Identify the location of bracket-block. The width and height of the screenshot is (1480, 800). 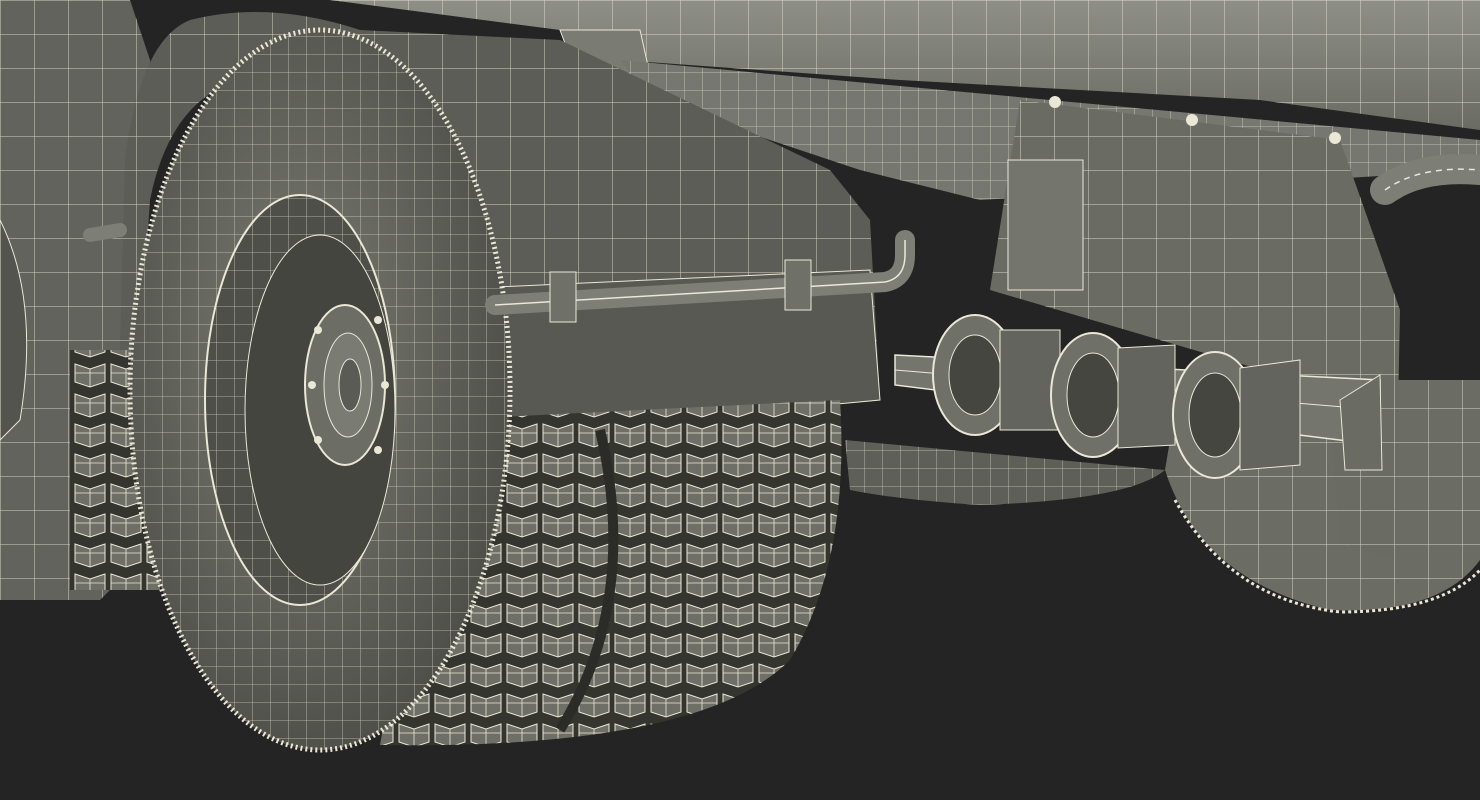
(1045, 225).